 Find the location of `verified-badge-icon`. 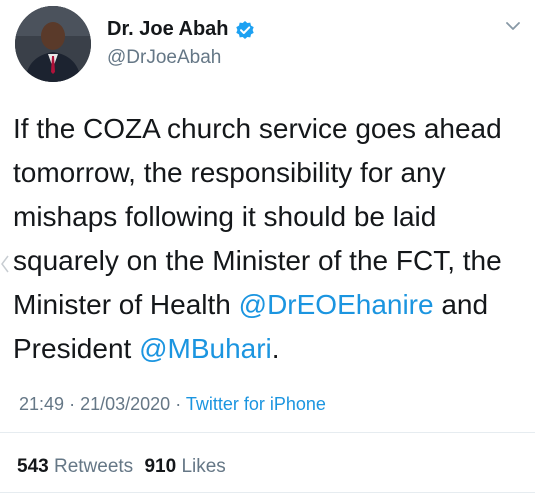

verified-badge-icon is located at coordinates (245, 30).